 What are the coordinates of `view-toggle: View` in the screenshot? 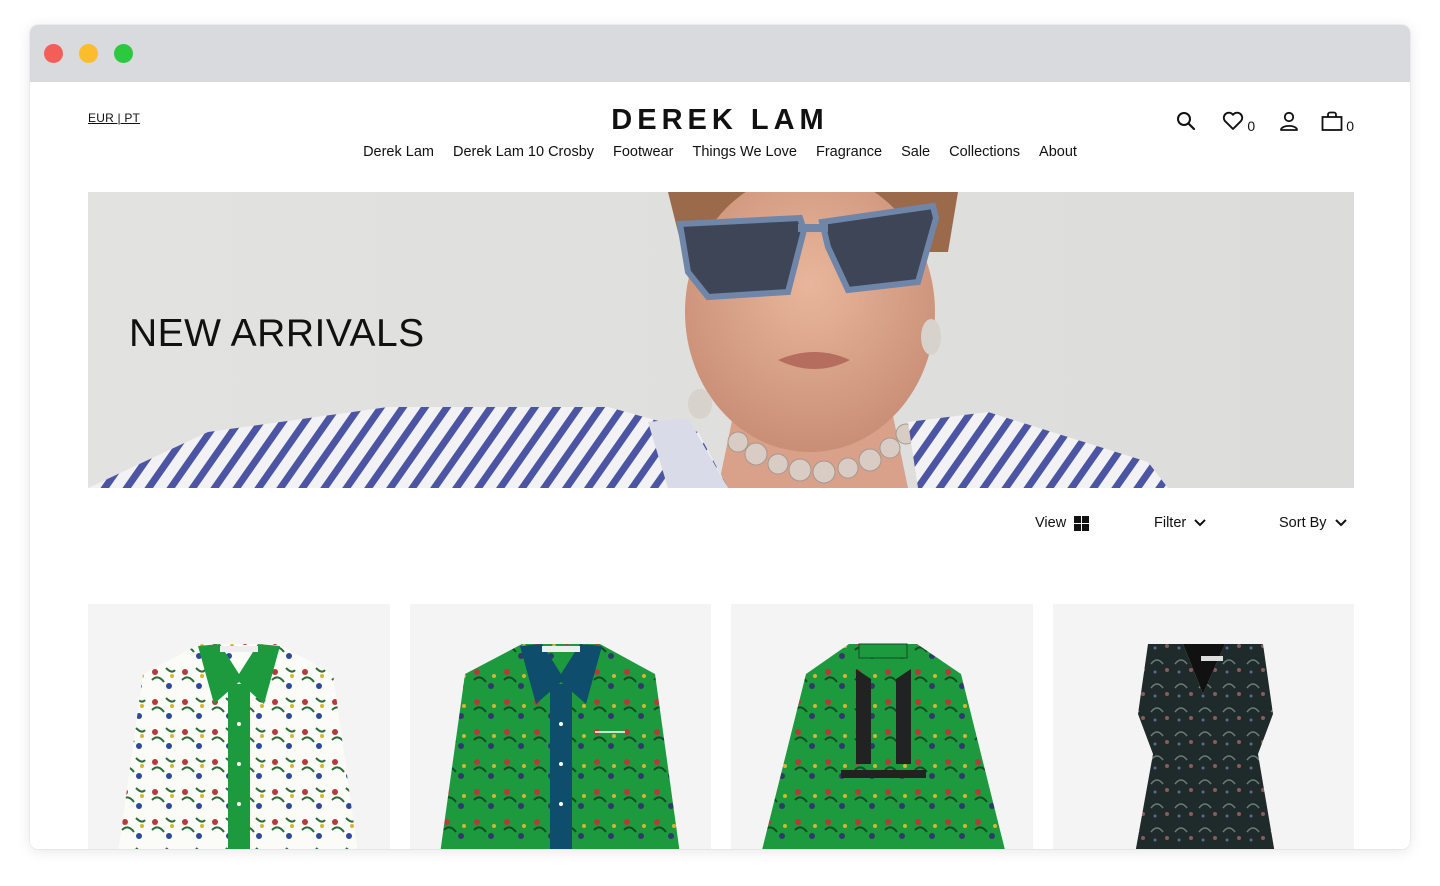 It's located at (1062, 523).